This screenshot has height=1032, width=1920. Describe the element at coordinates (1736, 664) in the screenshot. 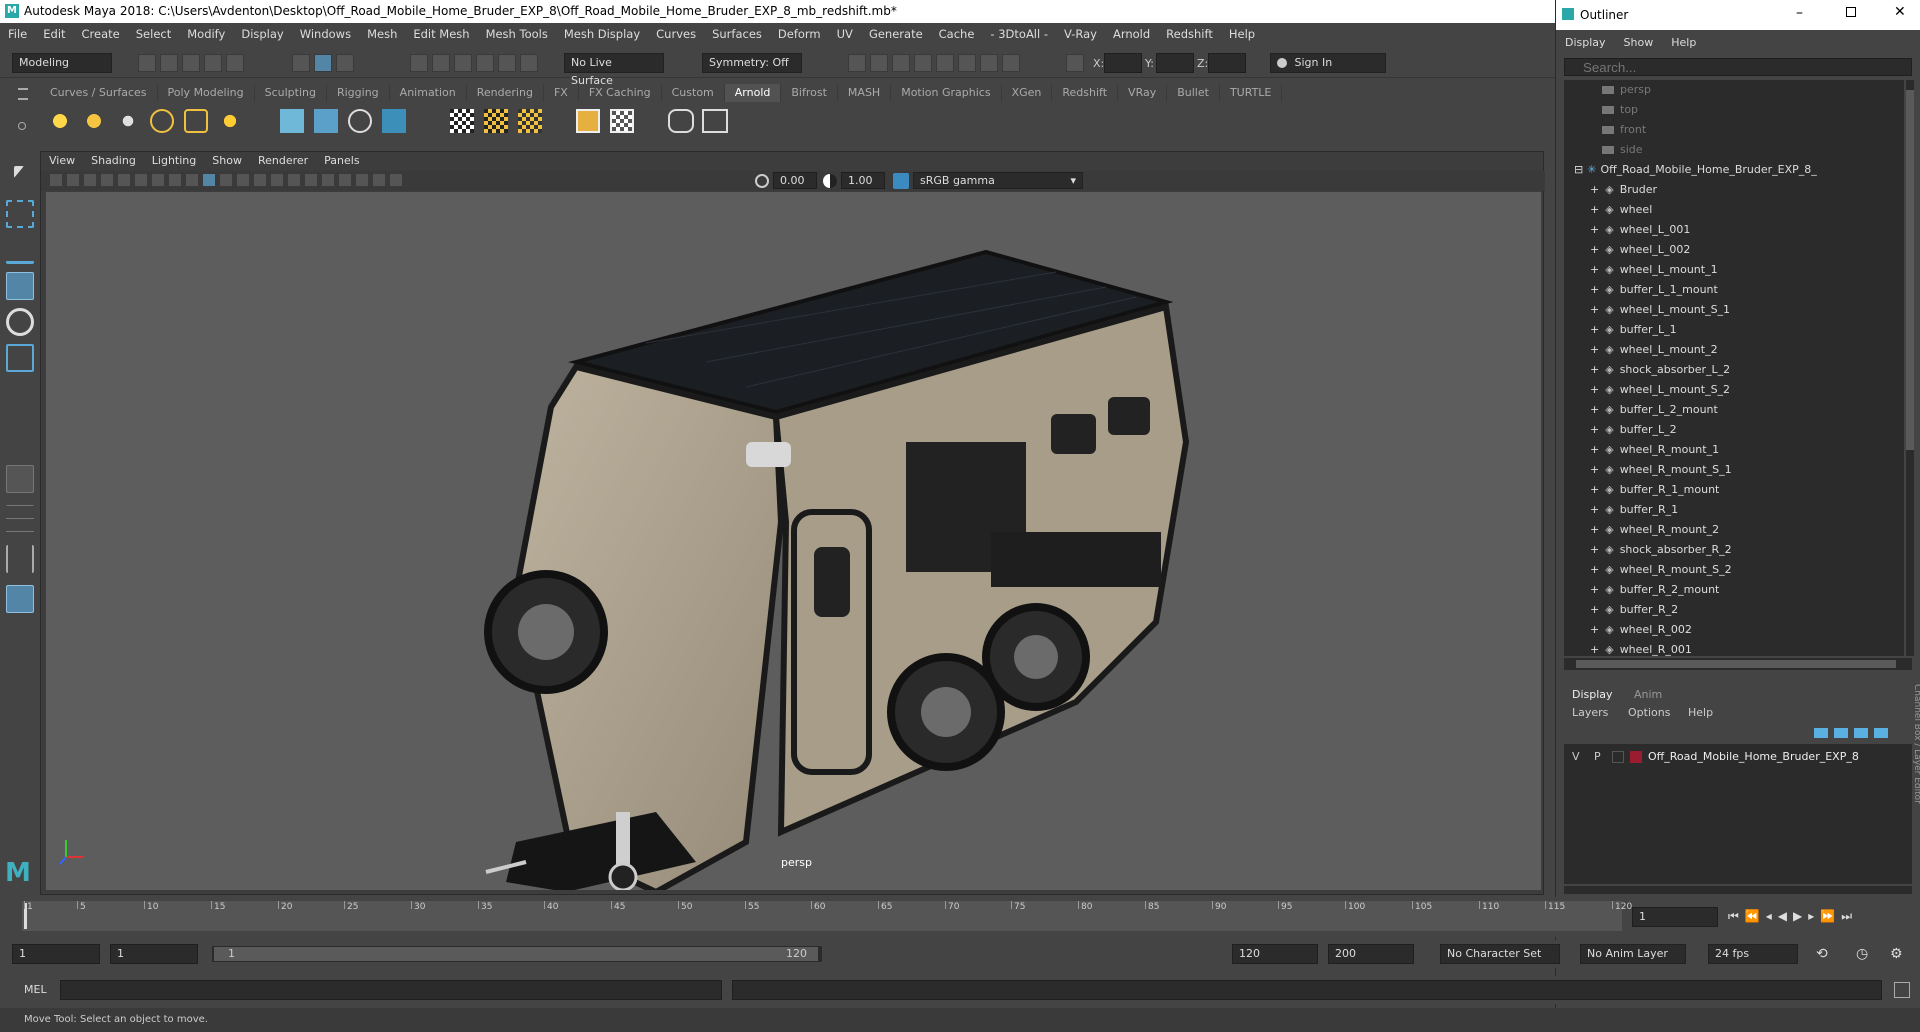

I see `outliner-hscroll-thumb` at that location.